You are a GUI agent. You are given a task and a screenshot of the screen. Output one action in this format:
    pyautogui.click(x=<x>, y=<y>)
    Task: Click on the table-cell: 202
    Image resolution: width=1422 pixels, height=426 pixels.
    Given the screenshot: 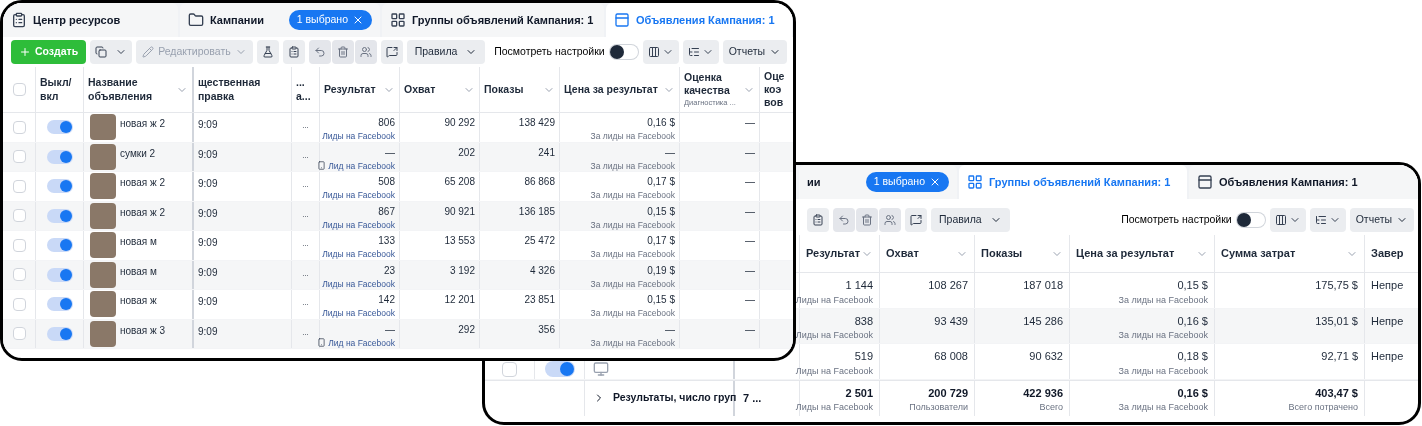 What is the action you would take?
    pyautogui.click(x=466, y=152)
    